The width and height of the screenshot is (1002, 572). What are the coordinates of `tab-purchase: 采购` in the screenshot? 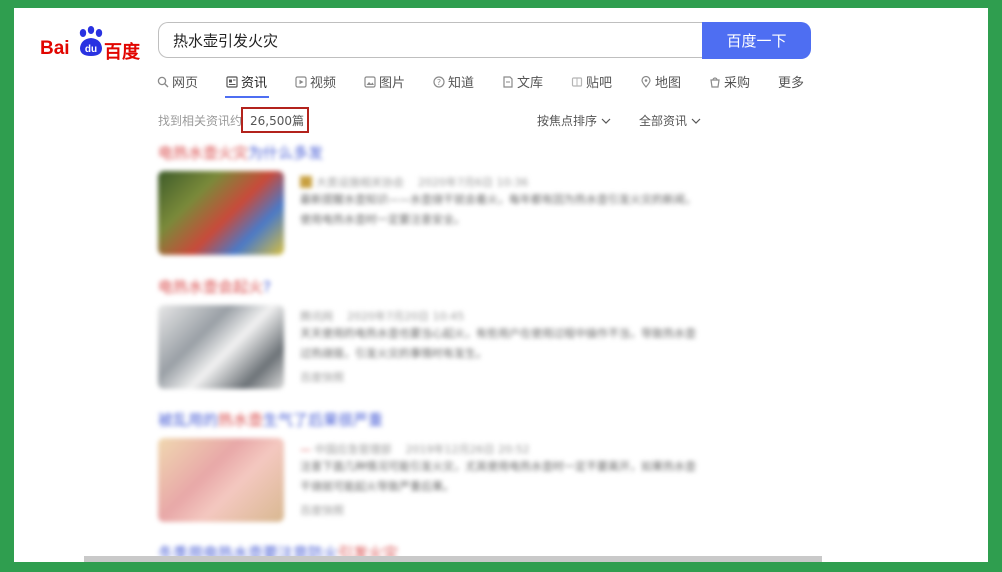 It's located at (729, 81).